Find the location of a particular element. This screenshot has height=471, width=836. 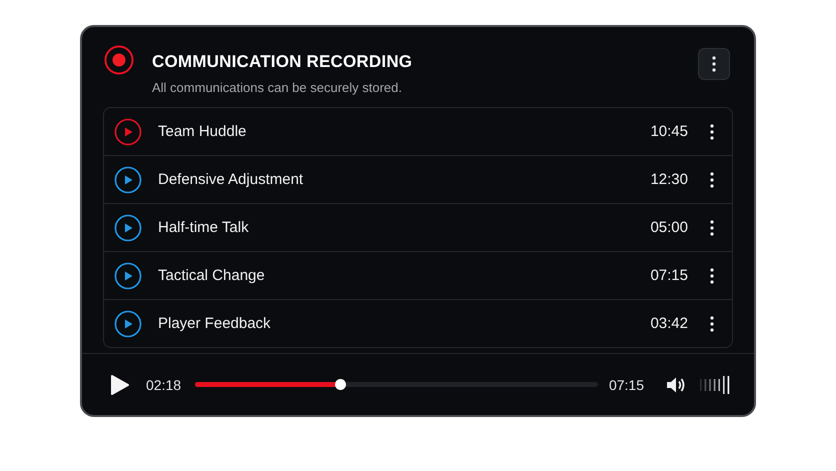

record-icon is located at coordinates (119, 60).